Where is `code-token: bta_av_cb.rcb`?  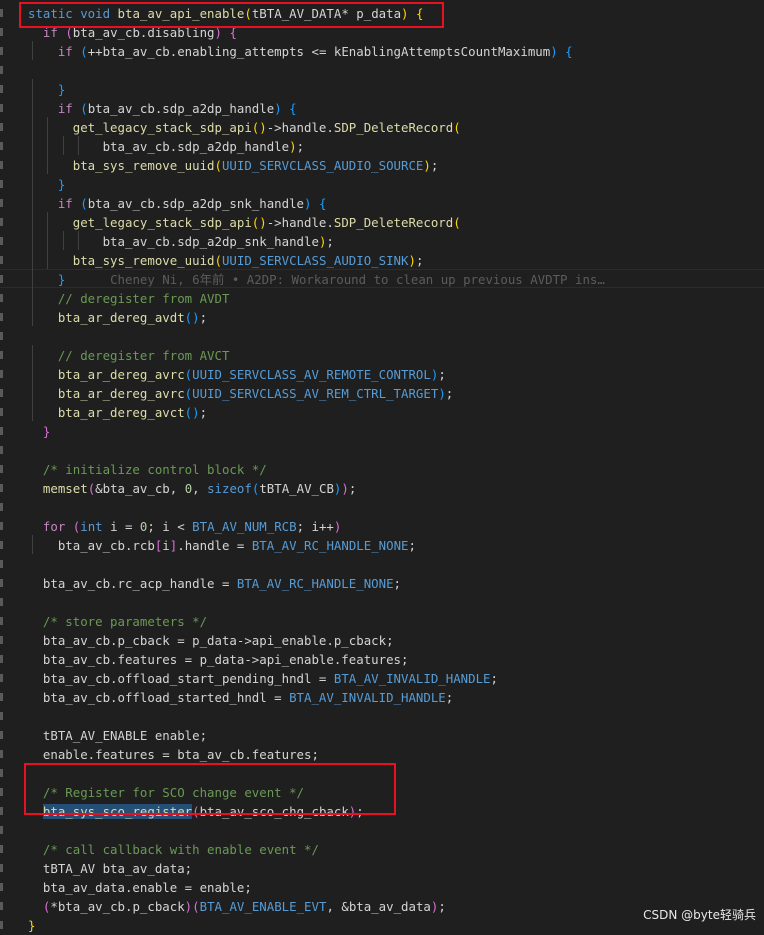
code-token: bta_av_cb.rcb is located at coordinates (91, 545).